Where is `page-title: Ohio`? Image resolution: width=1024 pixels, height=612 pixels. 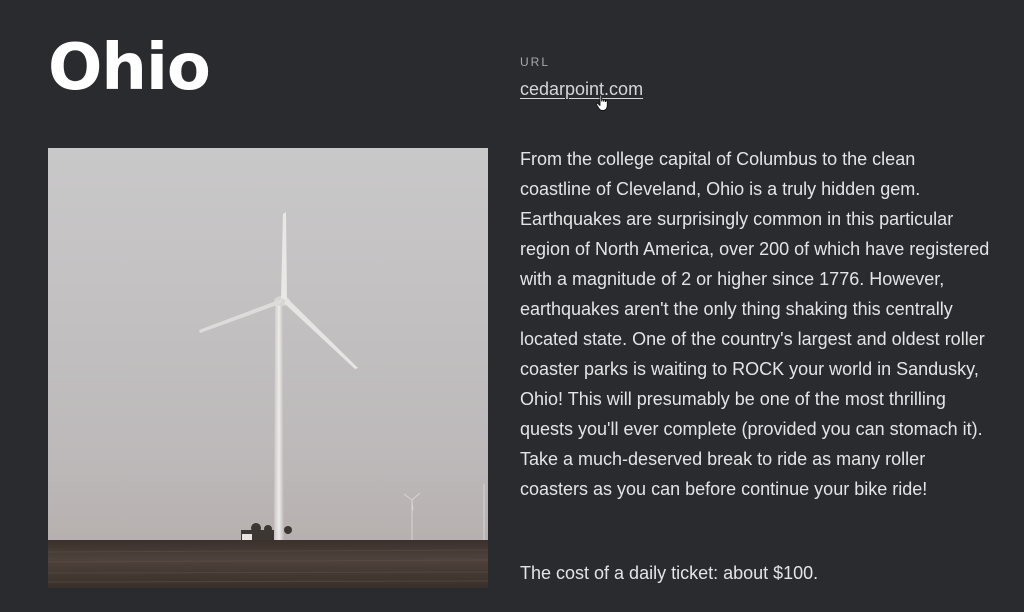
page-title: Ohio is located at coordinates (129, 68).